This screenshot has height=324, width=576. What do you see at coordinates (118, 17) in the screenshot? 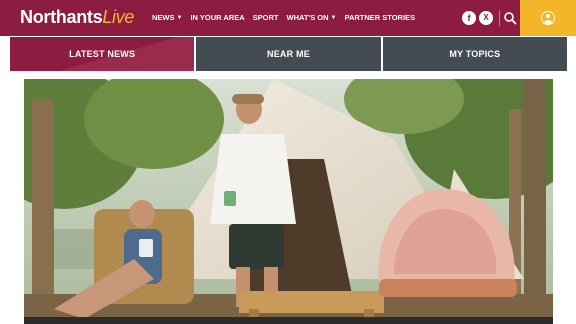
I see `logo-suffix: Live` at bounding box center [118, 17].